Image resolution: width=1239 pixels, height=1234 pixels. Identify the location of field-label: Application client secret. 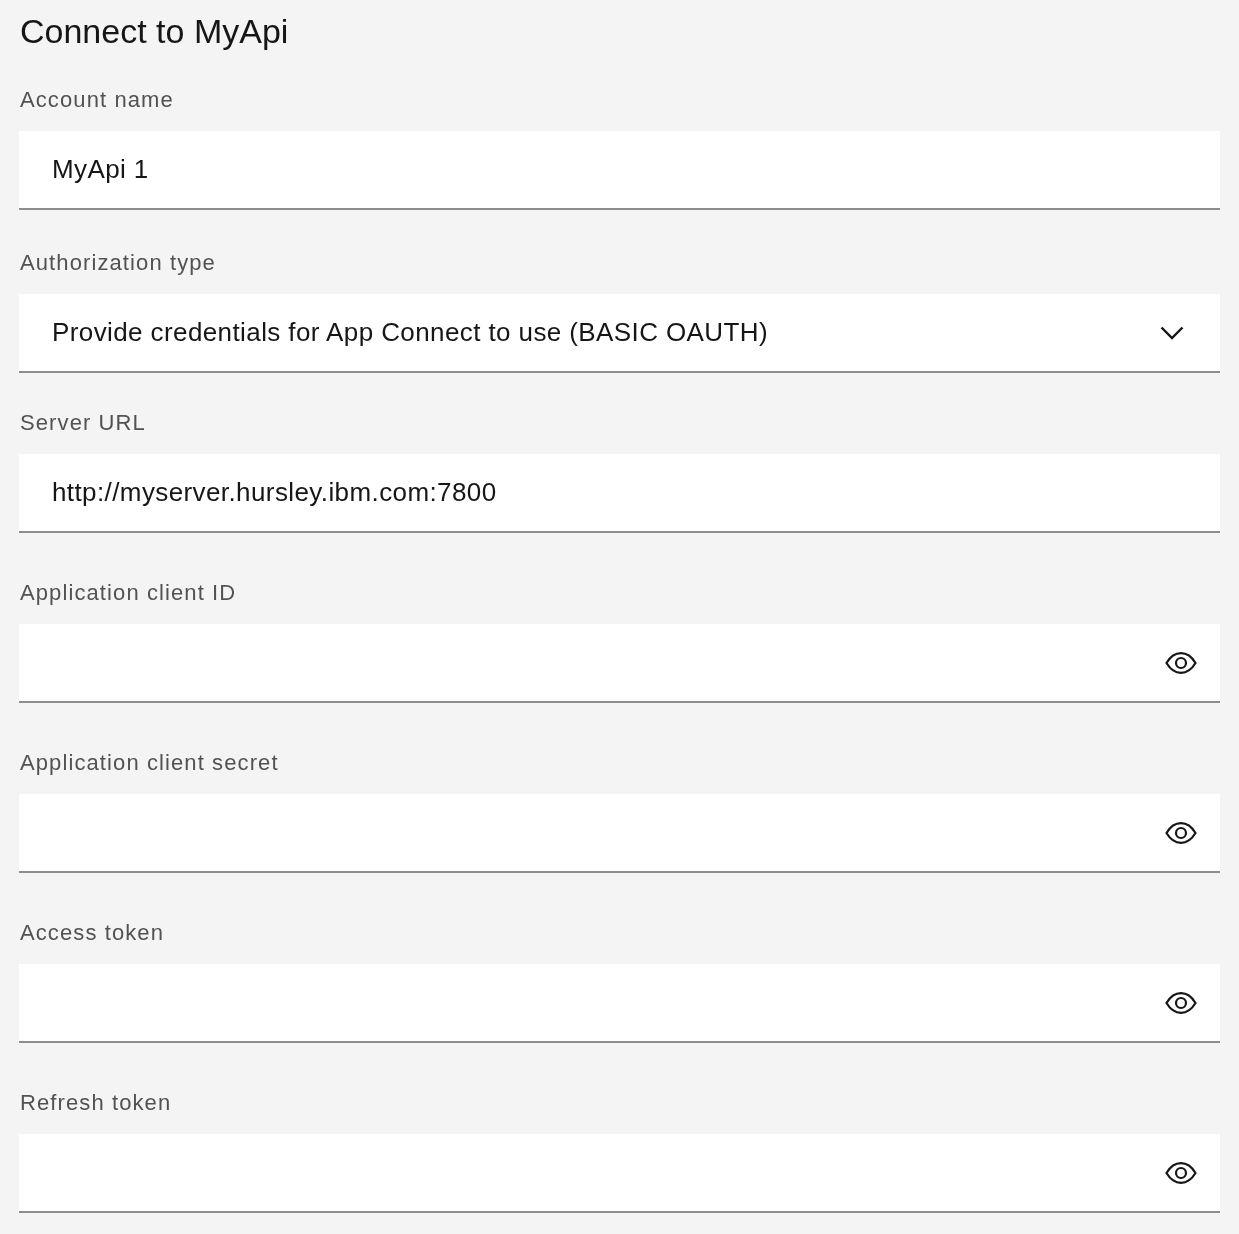
(149, 763).